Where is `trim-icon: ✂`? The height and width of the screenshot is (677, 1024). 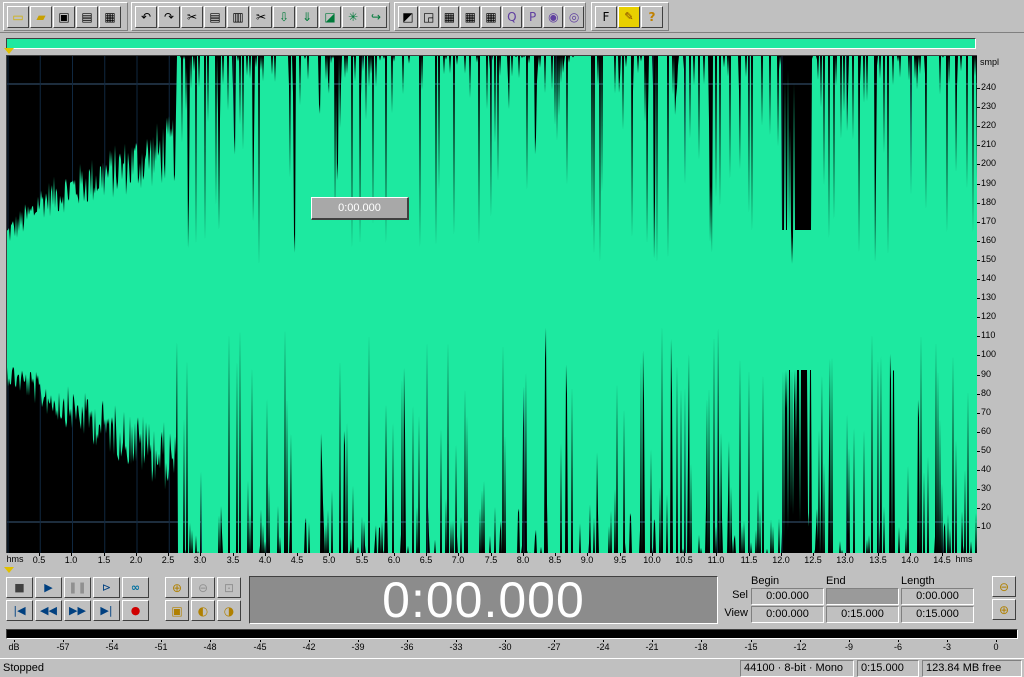
trim-icon: ✂ is located at coordinates (192, 16).